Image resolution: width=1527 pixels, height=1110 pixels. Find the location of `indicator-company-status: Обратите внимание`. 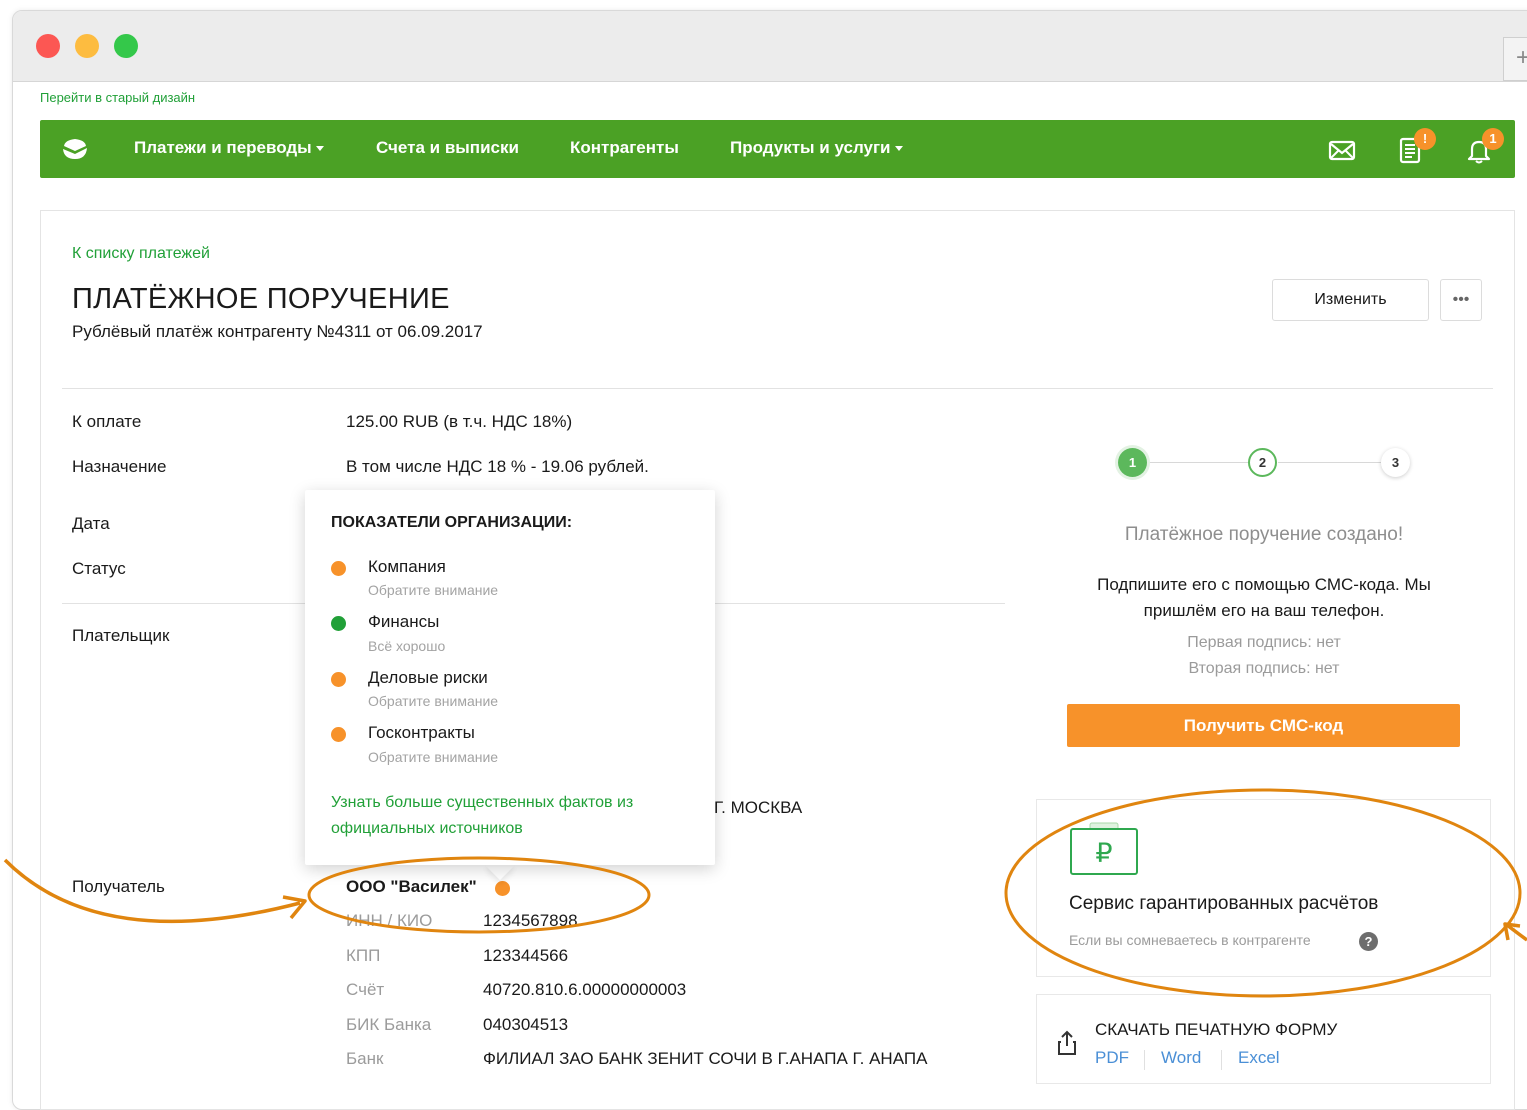

indicator-company-status: Обратите внимание is located at coordinates (433, 590).